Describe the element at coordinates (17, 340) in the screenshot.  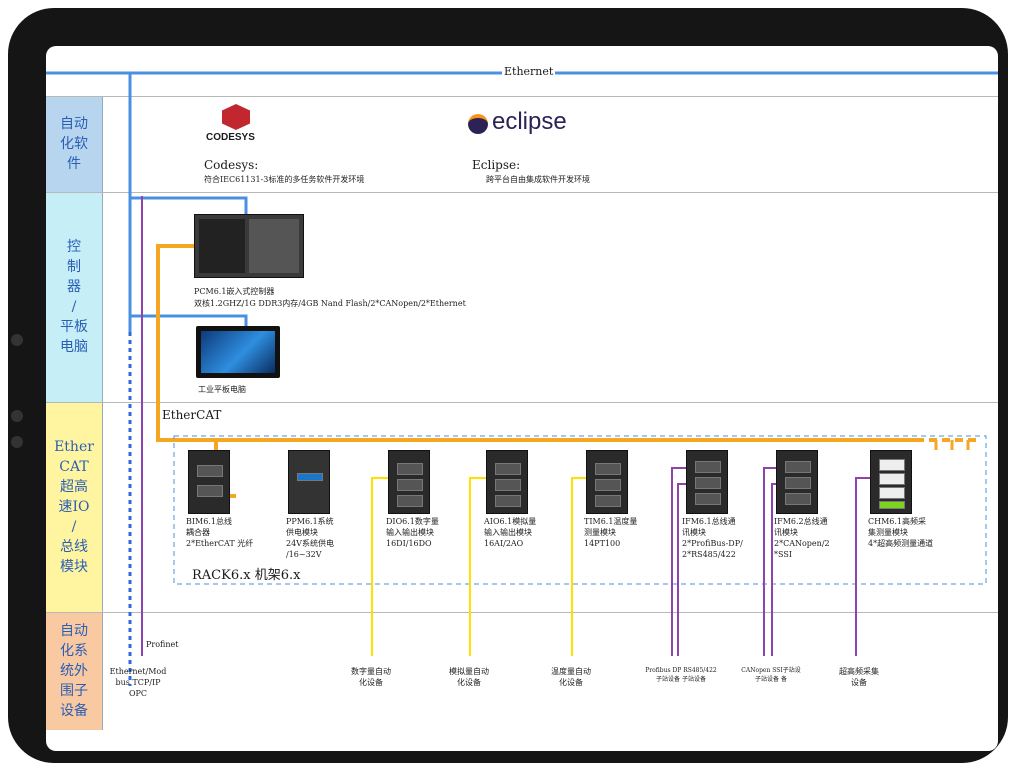
I see `camera-icon` at that location.